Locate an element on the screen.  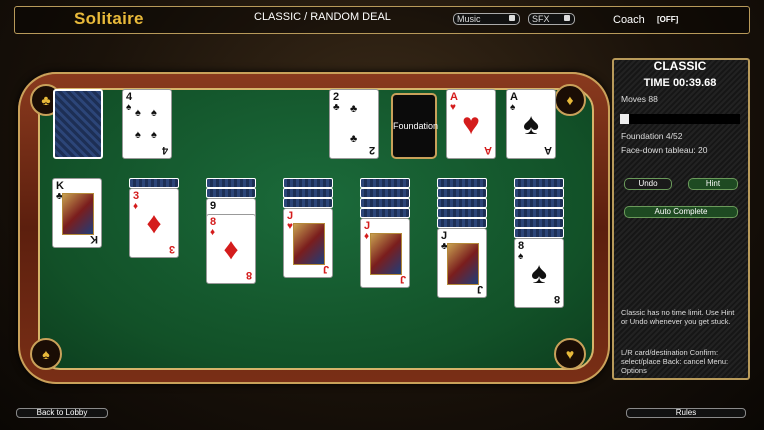
card-suit: ♦ is located at coordinates (367, 236).